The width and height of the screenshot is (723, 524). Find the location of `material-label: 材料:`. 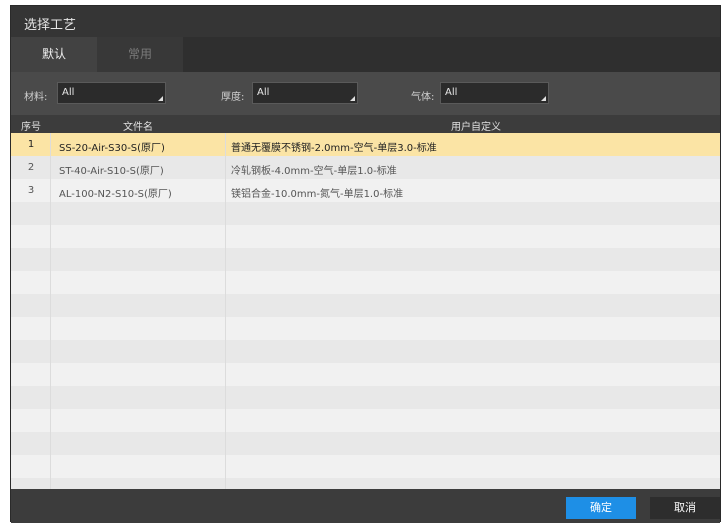

material-label: 材料: is located at coordinates (36, 97).